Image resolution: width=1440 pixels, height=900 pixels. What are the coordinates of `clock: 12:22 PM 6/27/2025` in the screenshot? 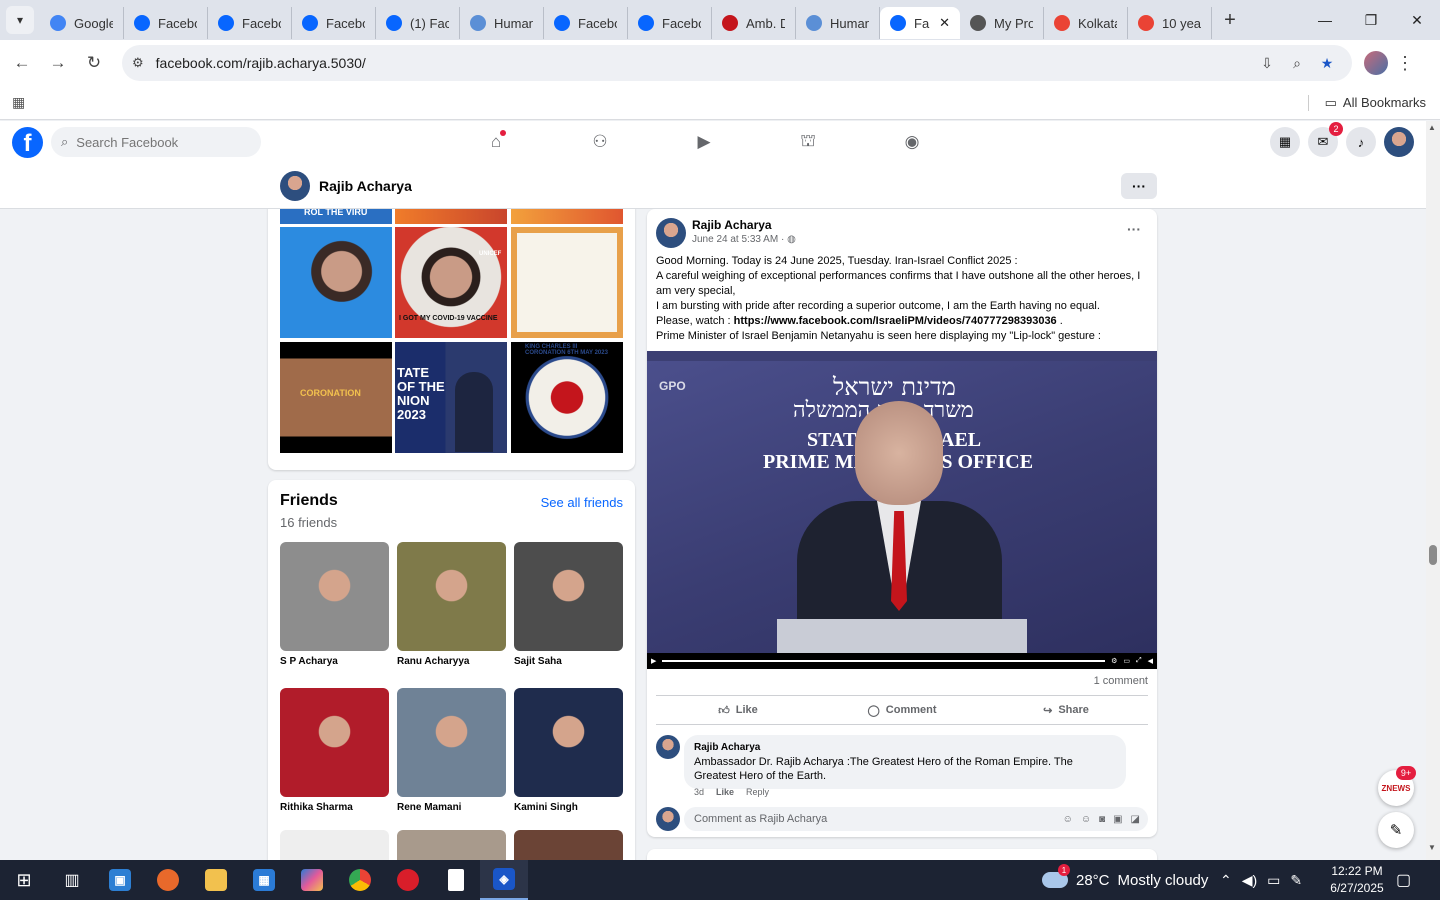 It's located at (1357, 880).